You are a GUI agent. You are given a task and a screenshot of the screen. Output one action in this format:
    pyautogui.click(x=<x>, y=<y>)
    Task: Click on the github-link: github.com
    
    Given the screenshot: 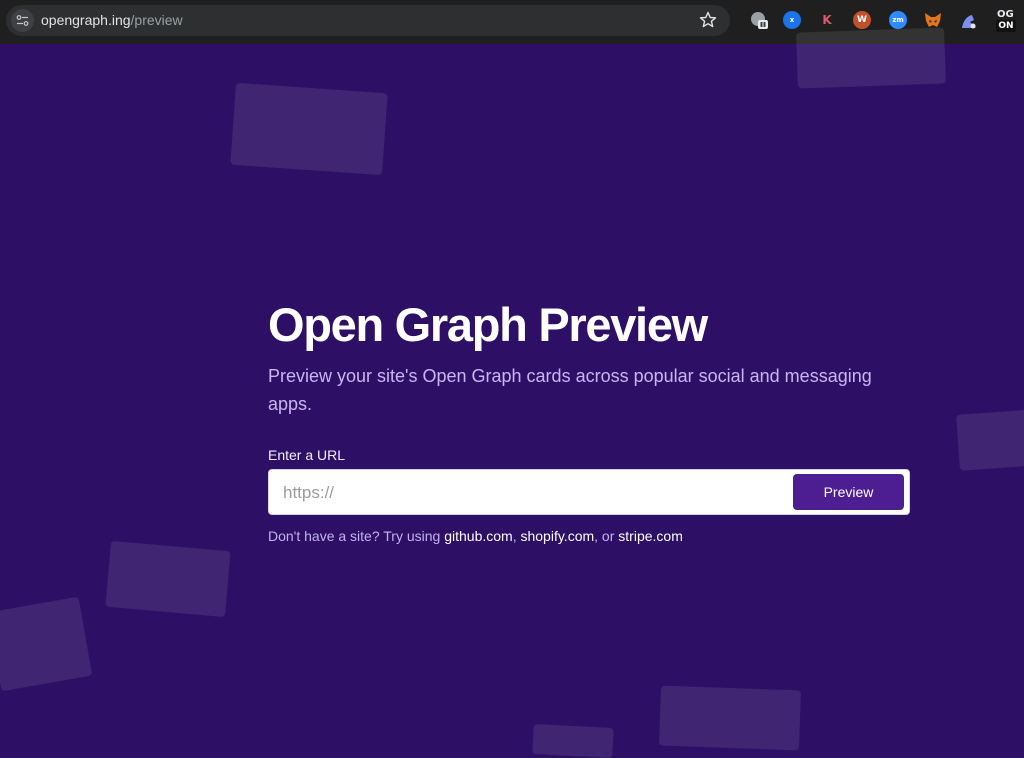 What is the action you would take?
    pyautogui.click(x=478, y=536)
    